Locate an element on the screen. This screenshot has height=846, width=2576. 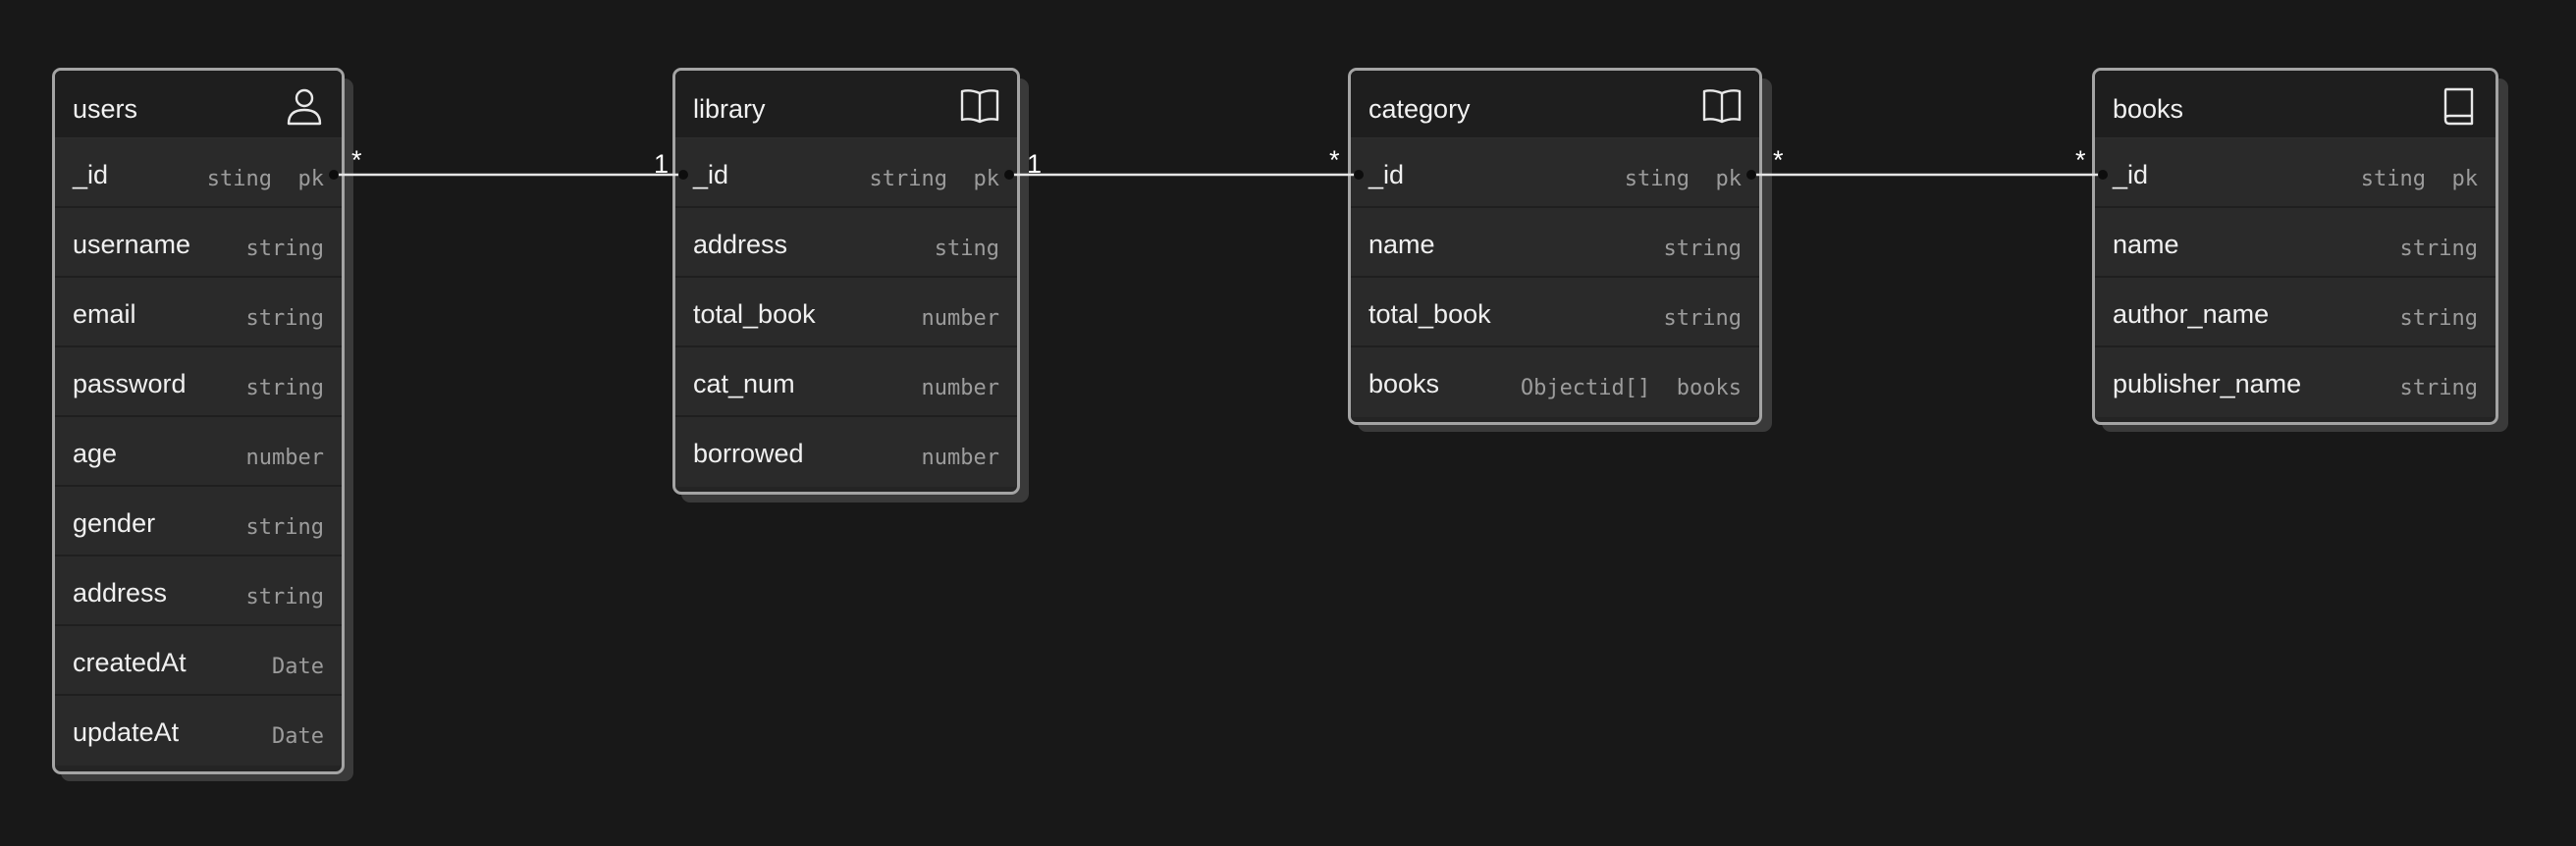
field-name: publisher_name is located at coordinates (2207, 384).